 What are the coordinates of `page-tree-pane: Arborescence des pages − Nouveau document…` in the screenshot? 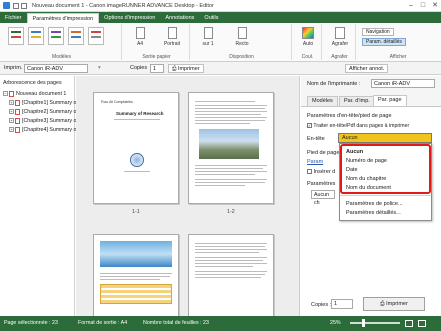 It's located at (38, 196).